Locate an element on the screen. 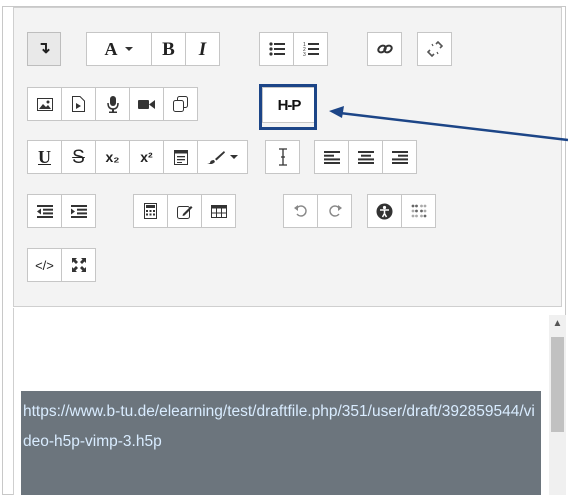  record-video-button is located at coordinates (146, 104).